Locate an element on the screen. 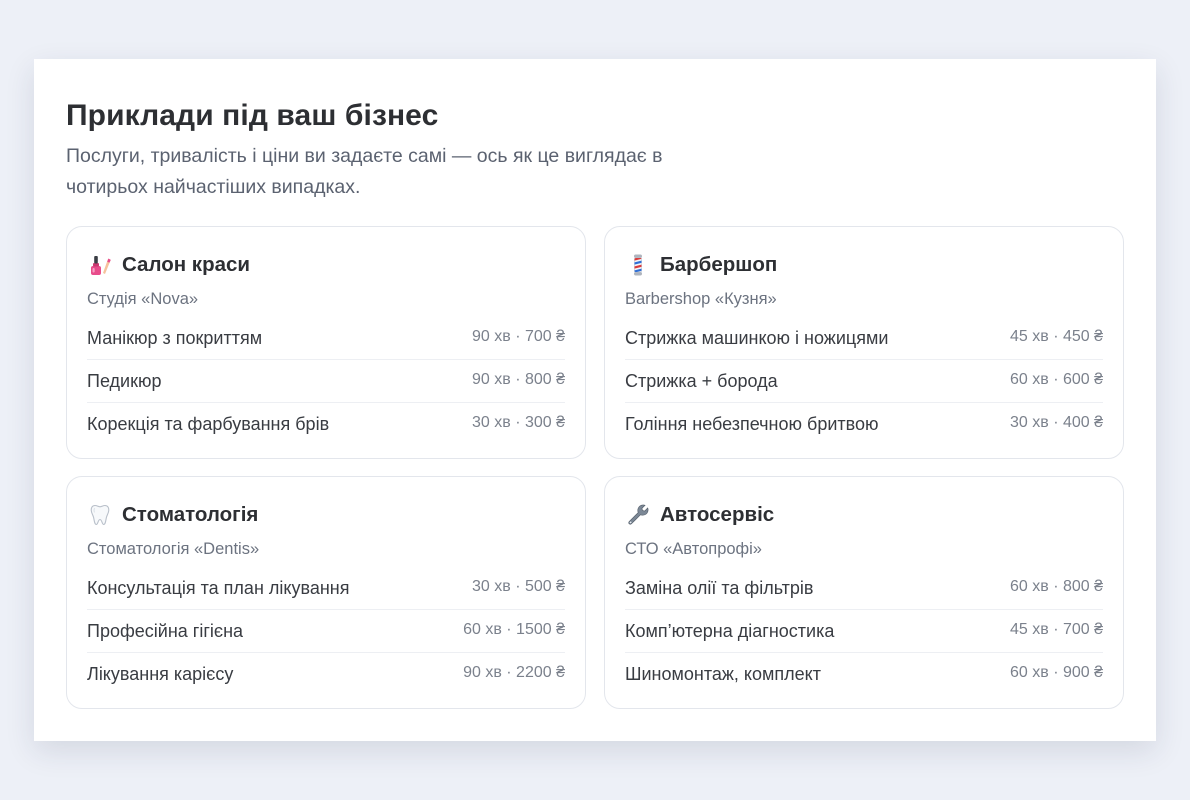 This screenshot has width=1190, height=800. service-row: Комп’ютерна діагностика 45 хв · 700 ₴ is located at coordinates (864, 631).